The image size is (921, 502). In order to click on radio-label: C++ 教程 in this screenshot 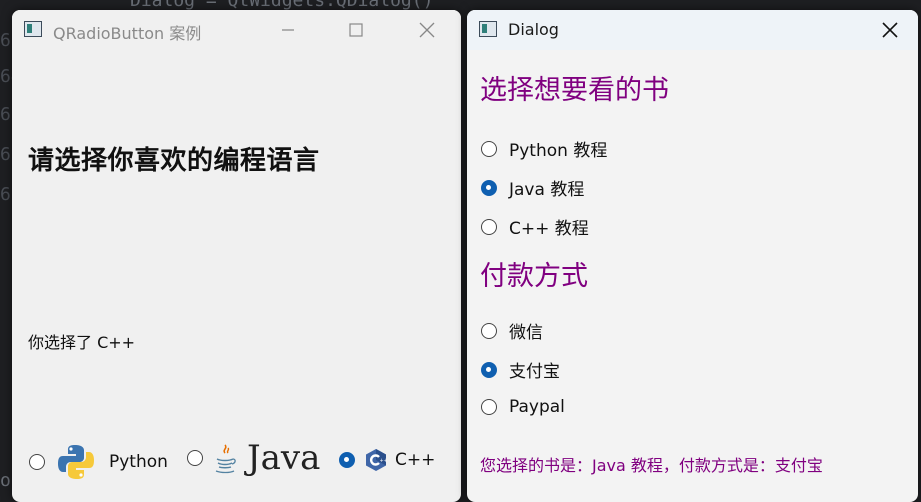, I will do `click(549, 229)`.